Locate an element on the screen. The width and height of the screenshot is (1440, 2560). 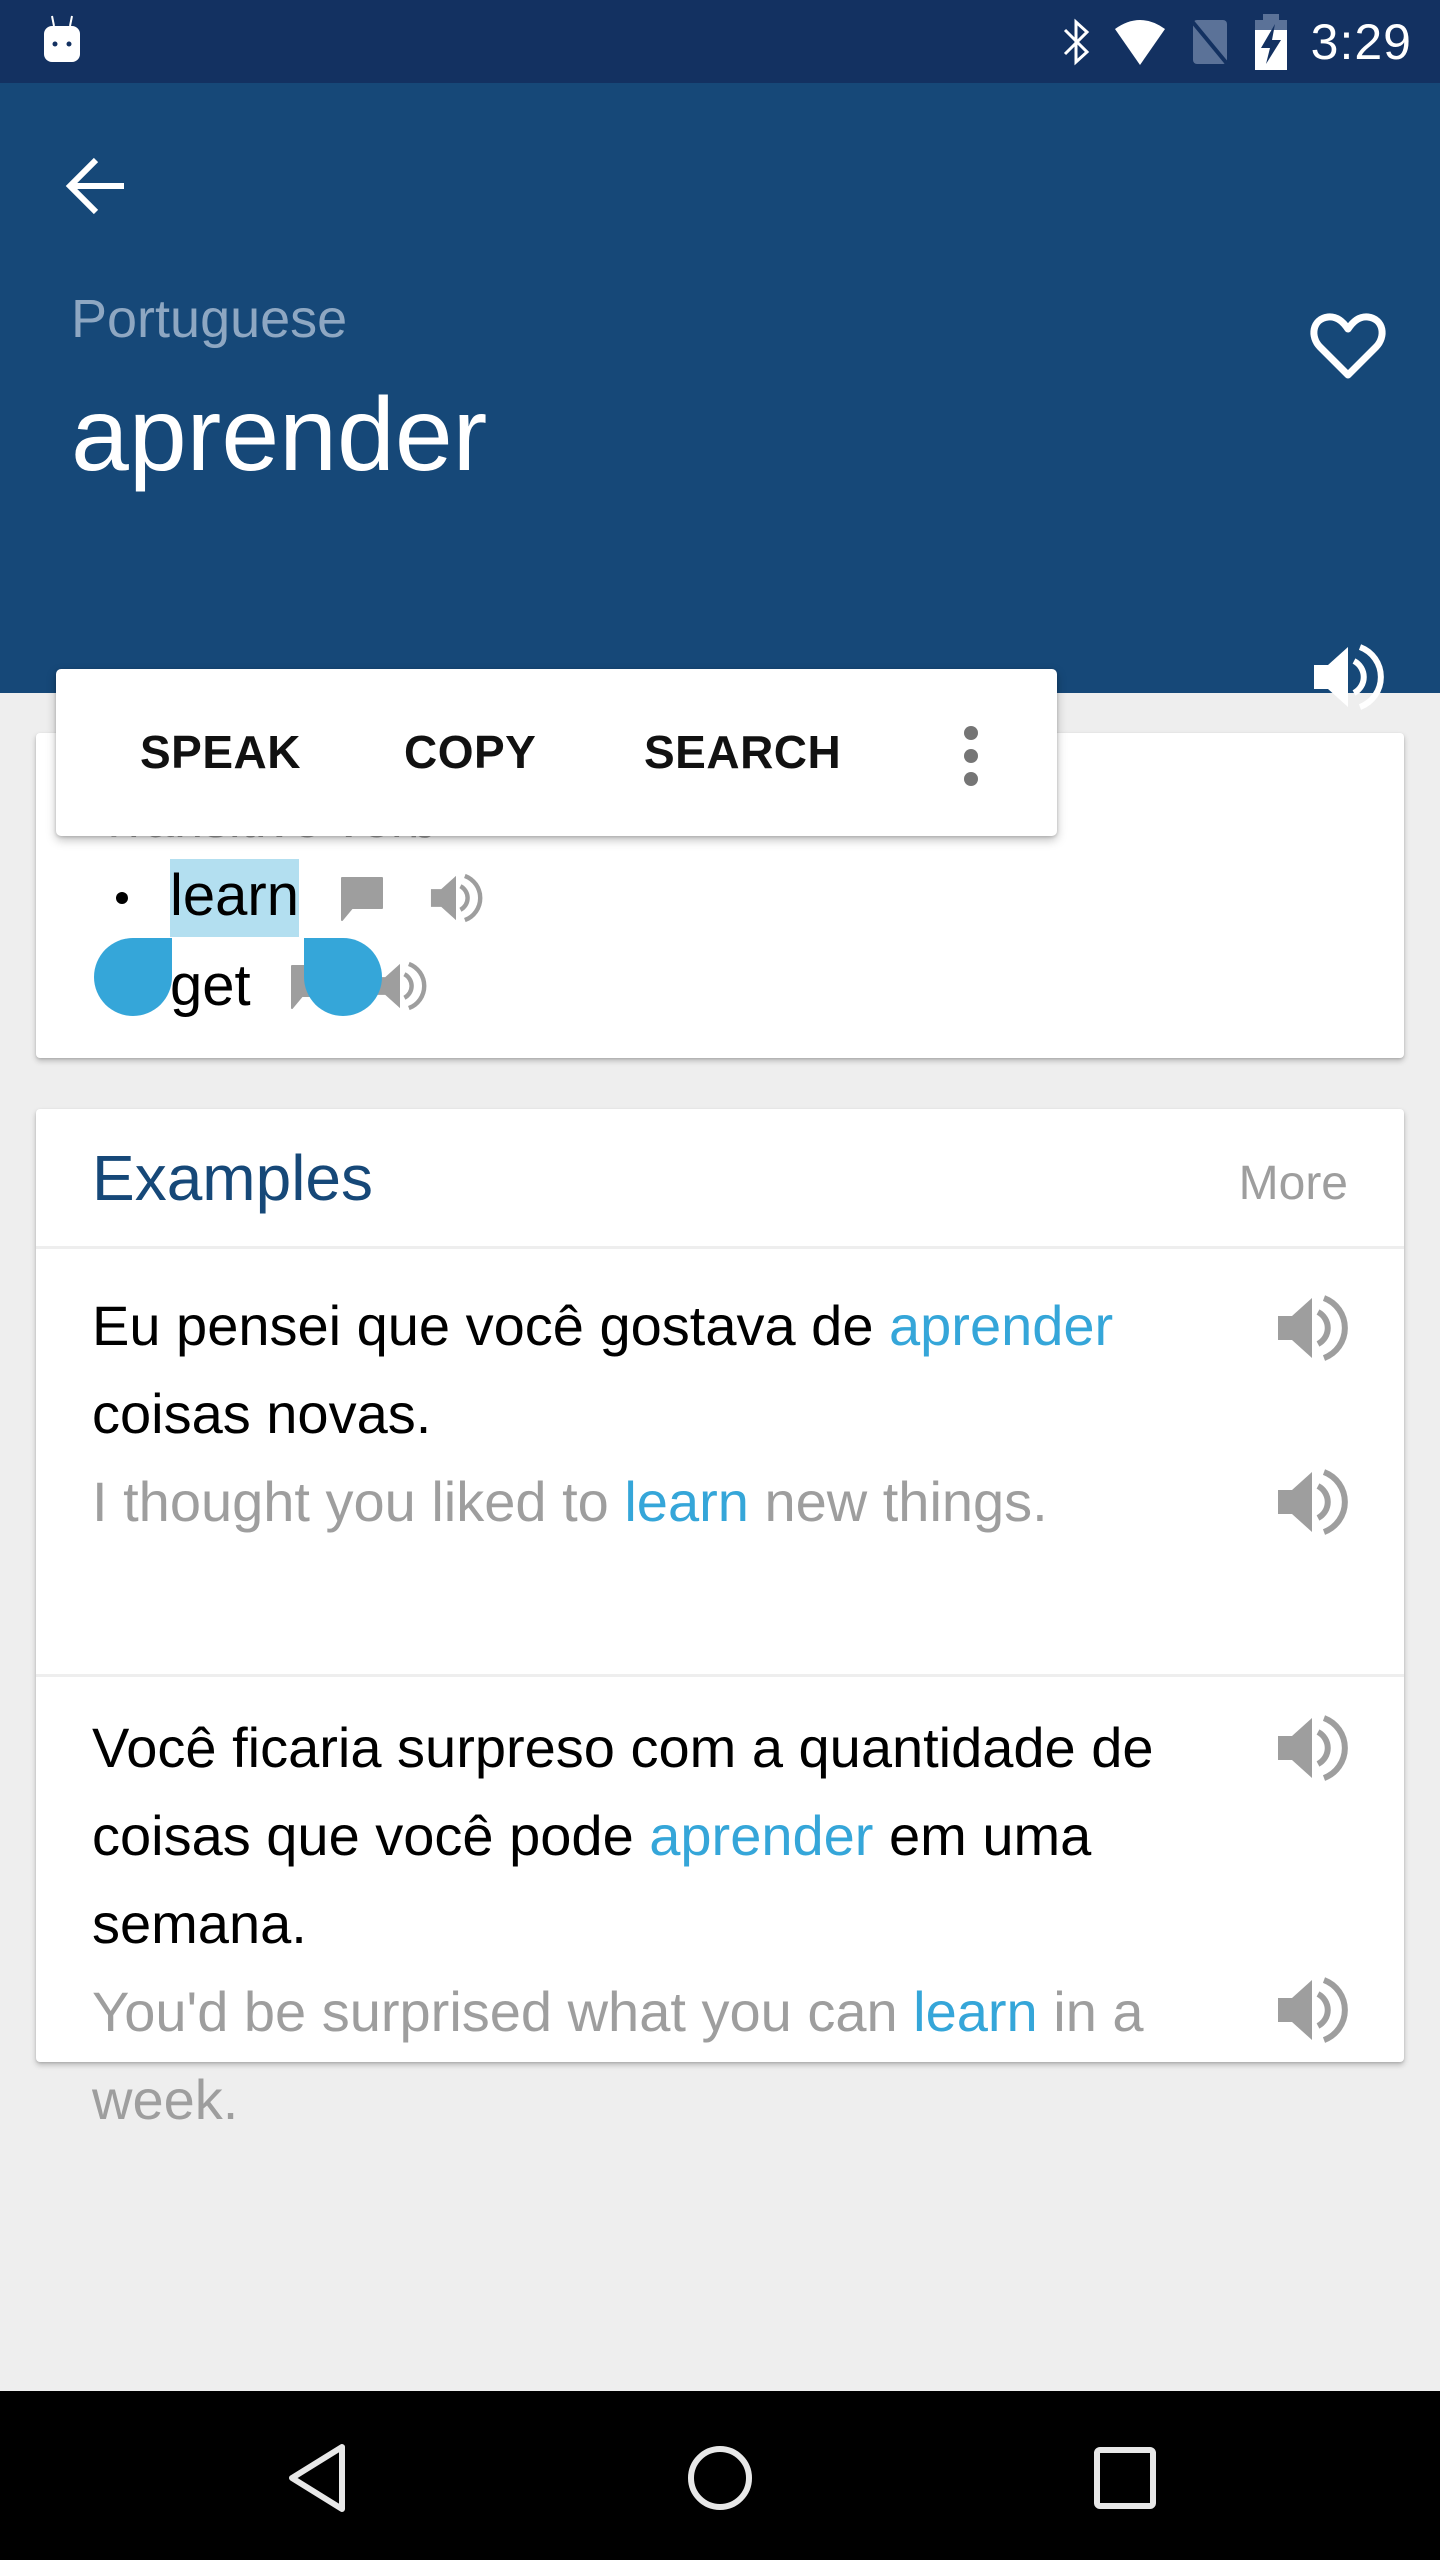
translation-word: get is located at coordinates (210, 986).